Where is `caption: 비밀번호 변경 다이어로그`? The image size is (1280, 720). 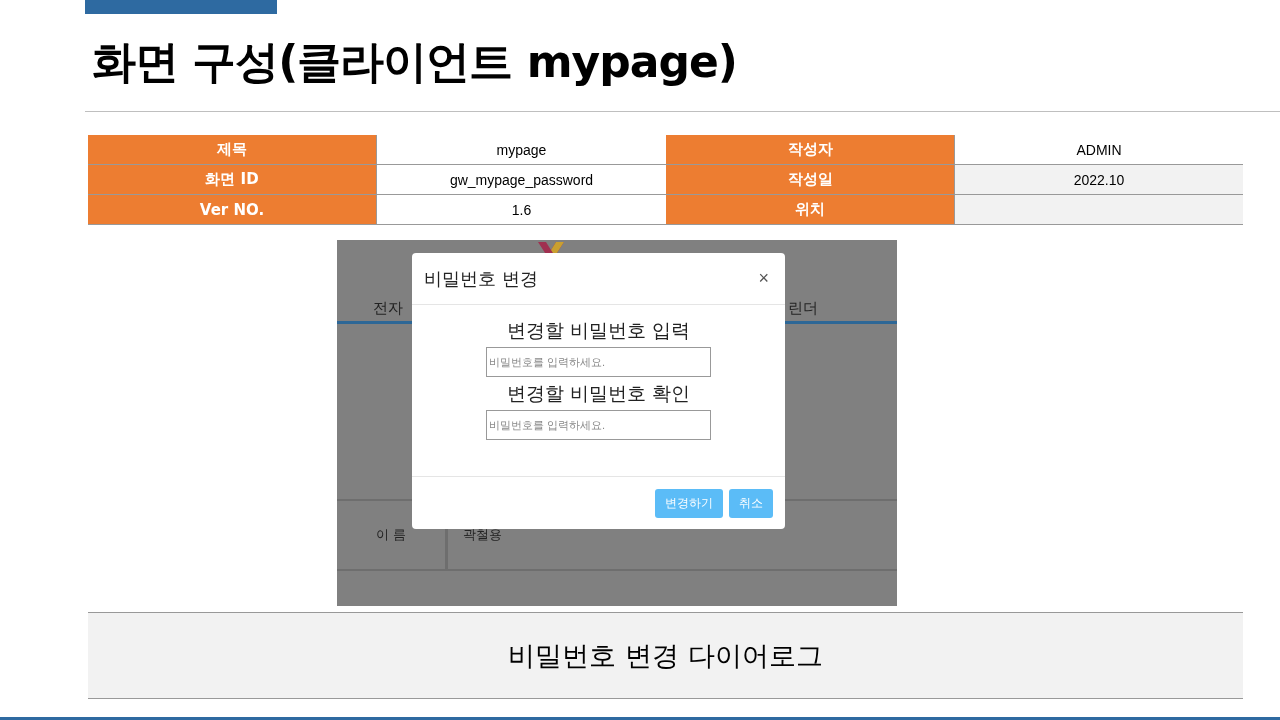
caption: 비밀번호 변경 다이어로그 is located at coordinates (665, 655).